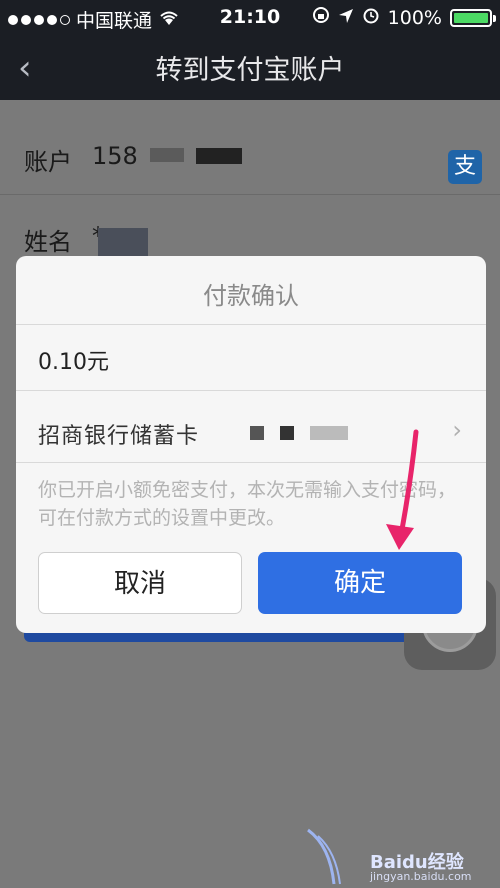 The image size is (500, 888). What do you see at coordinates (402, 489) in the screenshot?
I see `annotation-arrow-icon` at bounding box center [402, 489].